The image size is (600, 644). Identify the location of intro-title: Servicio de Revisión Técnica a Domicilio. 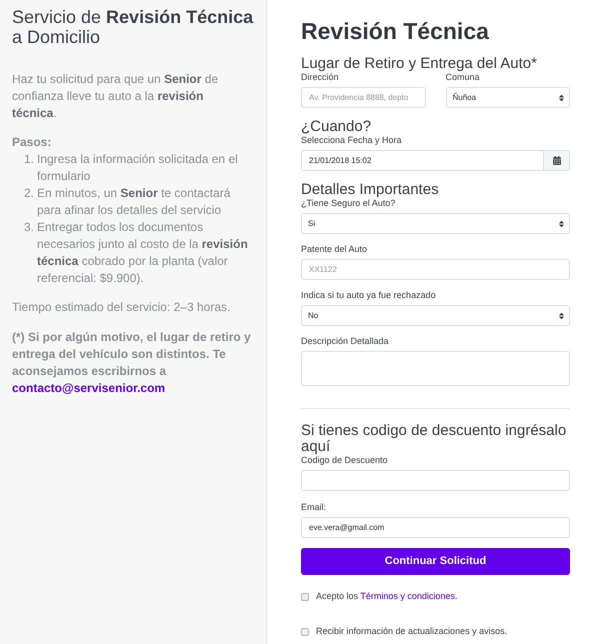
(133, 27).